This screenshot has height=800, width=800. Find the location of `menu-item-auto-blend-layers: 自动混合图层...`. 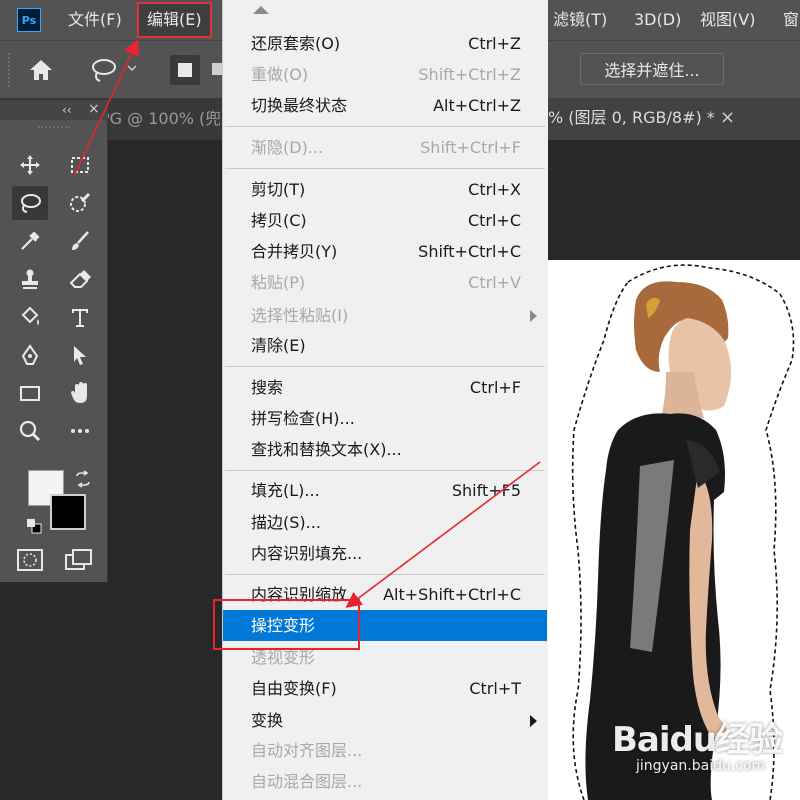

menu-item-auto-blend-layers: 自动混合图层... is located at coordinates (385, 781).